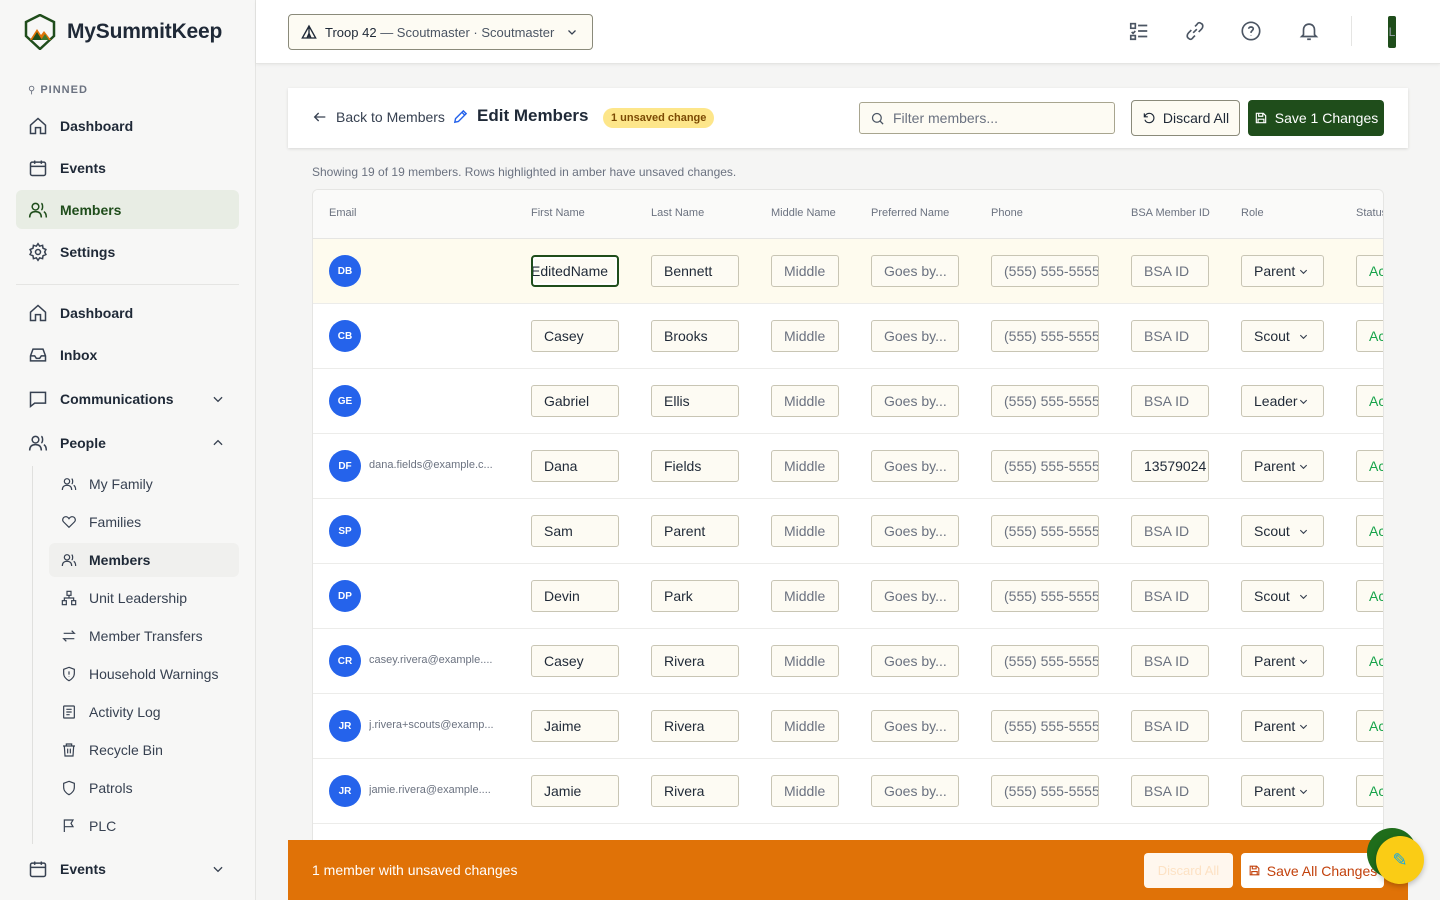 Image resolution: width=1440 pixels, height=900 pixels. What do you see at coordinates (1170, 213) in the screenshot?
I see `column-header-bsa-id: BSA Member ID` at bounding box center [1170, 213].